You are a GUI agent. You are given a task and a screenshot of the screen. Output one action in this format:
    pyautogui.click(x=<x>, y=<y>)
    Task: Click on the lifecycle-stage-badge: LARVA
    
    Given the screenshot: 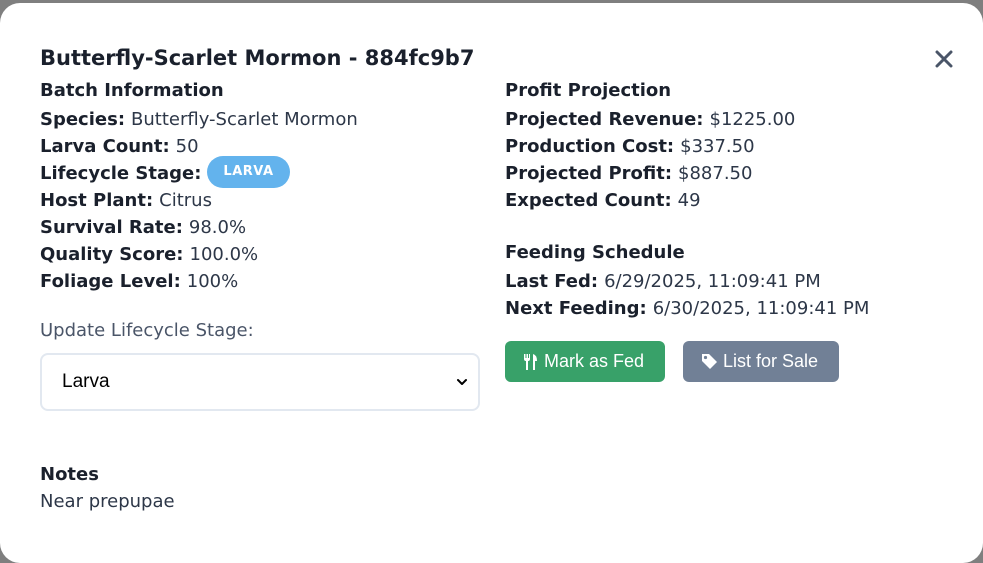 What is the action you would take?
    pyautogui.click(x=248, y=171)
    